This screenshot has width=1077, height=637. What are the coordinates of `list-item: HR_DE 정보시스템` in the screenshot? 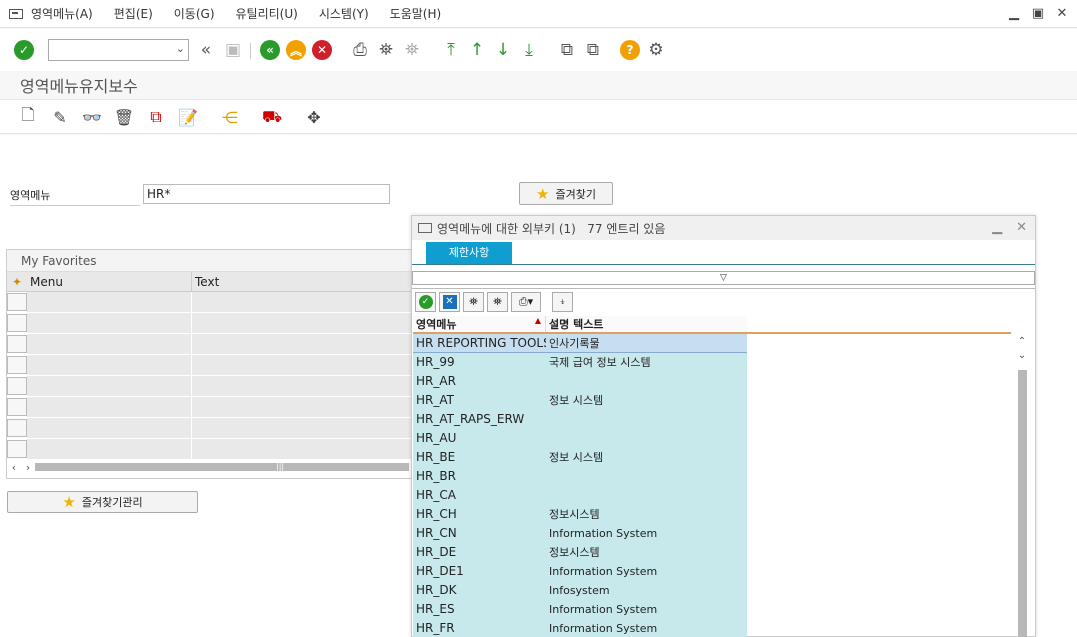 It's located at (712, 552).